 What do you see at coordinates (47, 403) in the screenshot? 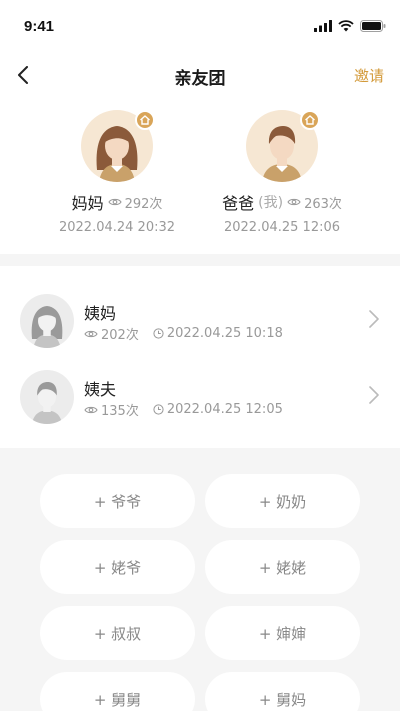
I see `man-avatar-icon` at bounding box center [47, 403].